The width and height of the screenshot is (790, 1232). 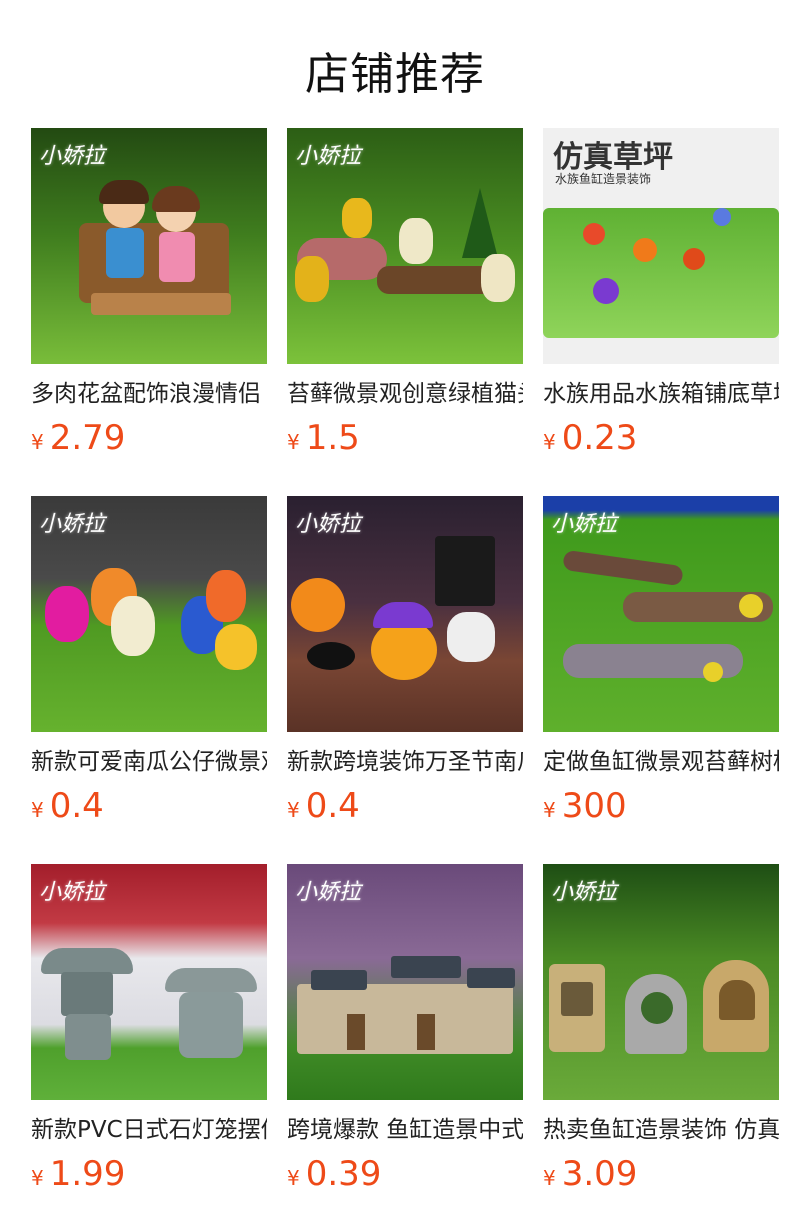 What do you see at coordinates (661, 762) in the screenshot?
I see `product-name: 定做鱼缸微景观苔藓树枝` at bounding box center [661, 762].